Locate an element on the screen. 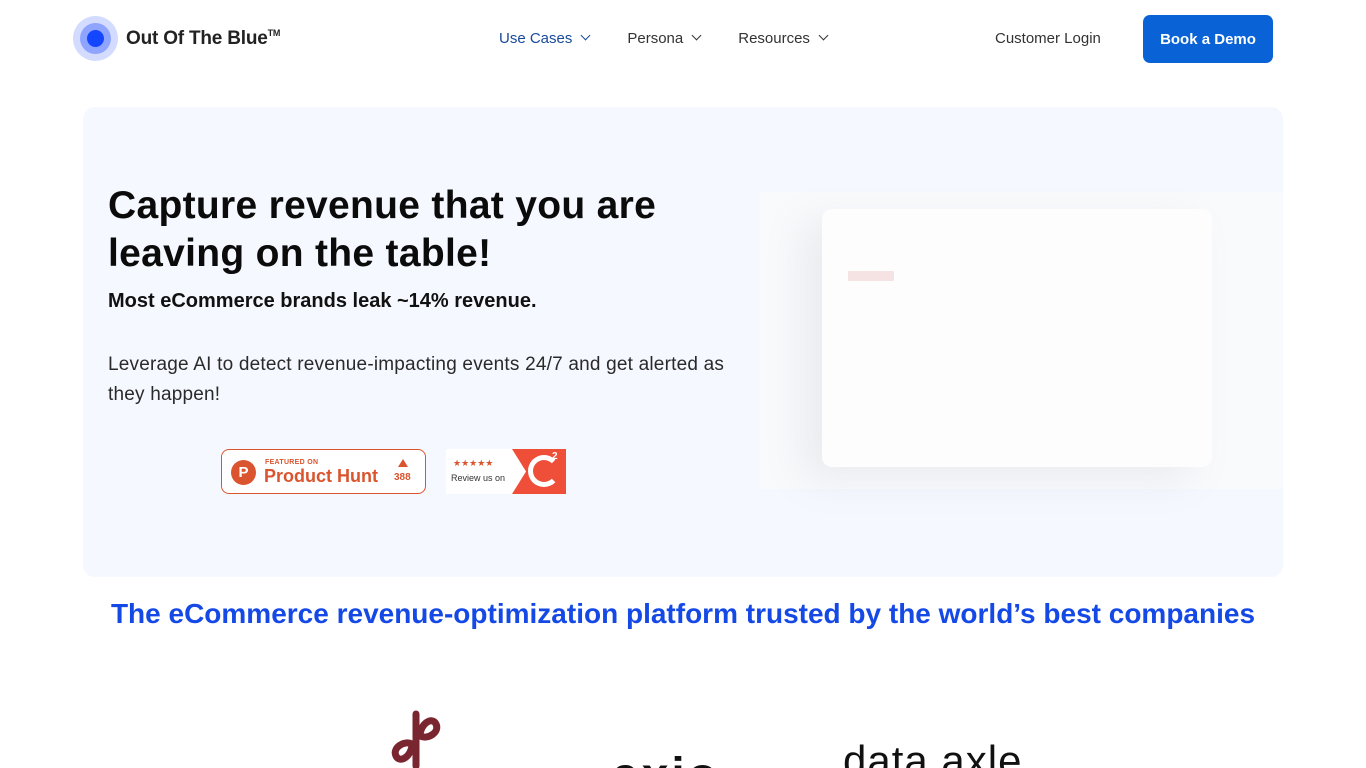 The width and height of the screenshot is (1366, 768). main-nav: Use Cases Persona Resources is located at coordinates (682, 38).